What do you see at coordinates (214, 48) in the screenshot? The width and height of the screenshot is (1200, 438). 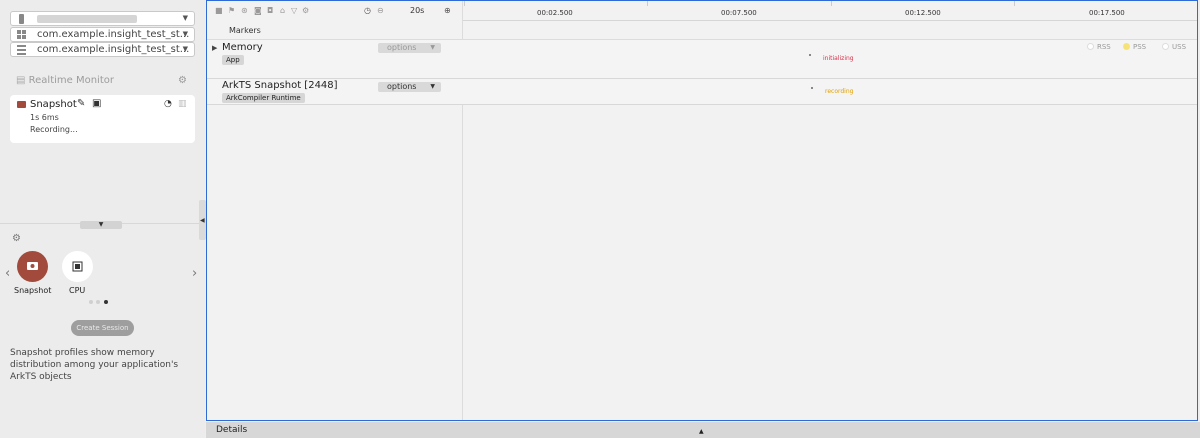 I see `expand-arrow-icon: ▶` at bounding box center [214, 48].